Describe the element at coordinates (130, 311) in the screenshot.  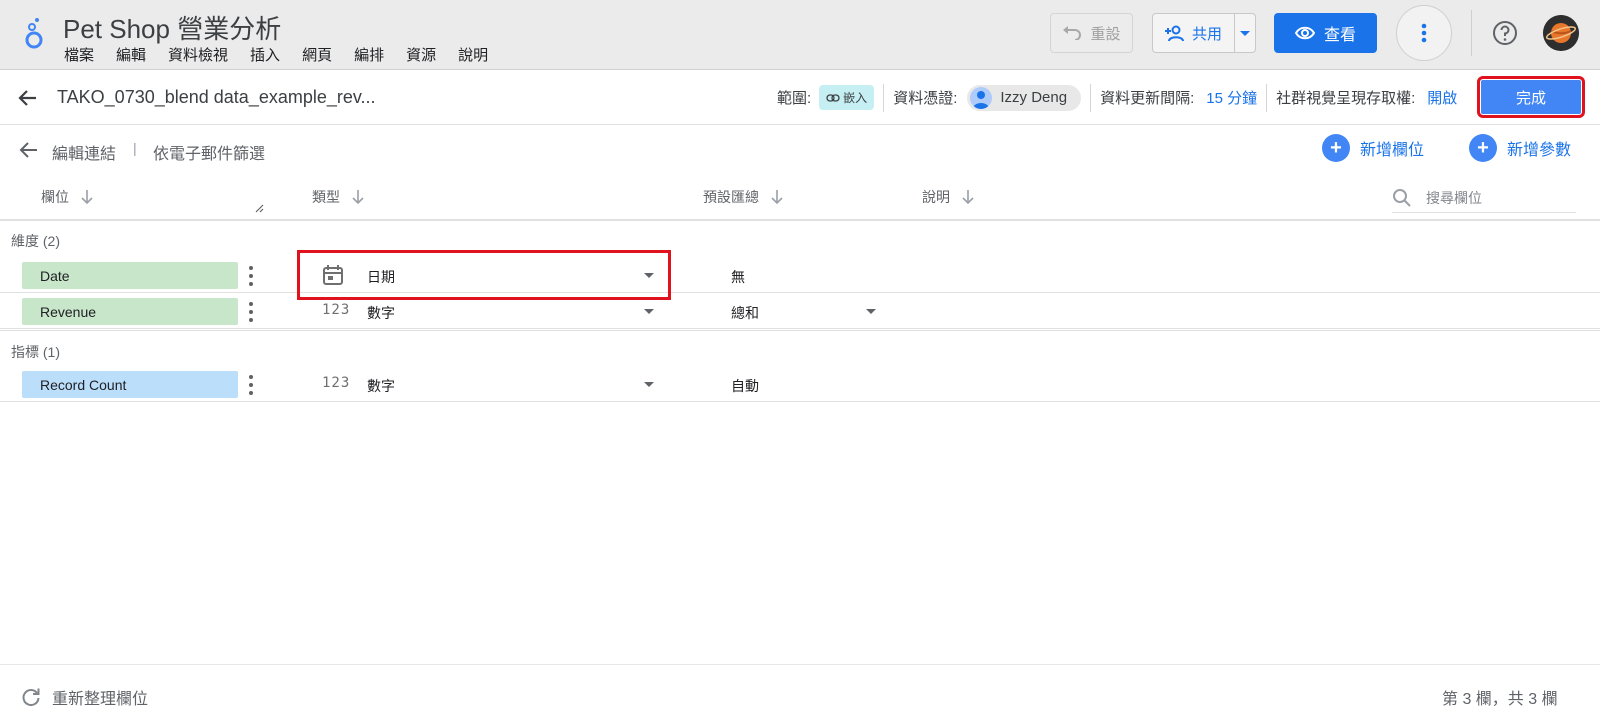
I see `field-chip-revenue: Revenue` at that location.